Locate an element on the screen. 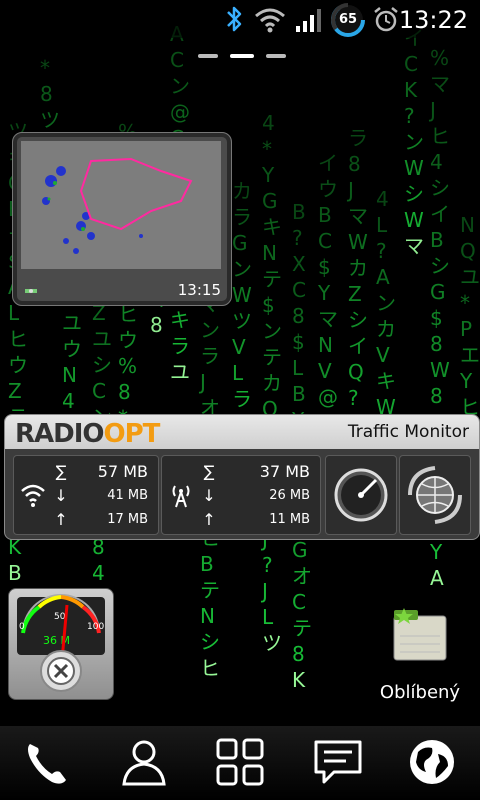 The width and height of the screenshot is (480, 800). radar-timestamp: 13:15 is located at coordinates (199, 290).